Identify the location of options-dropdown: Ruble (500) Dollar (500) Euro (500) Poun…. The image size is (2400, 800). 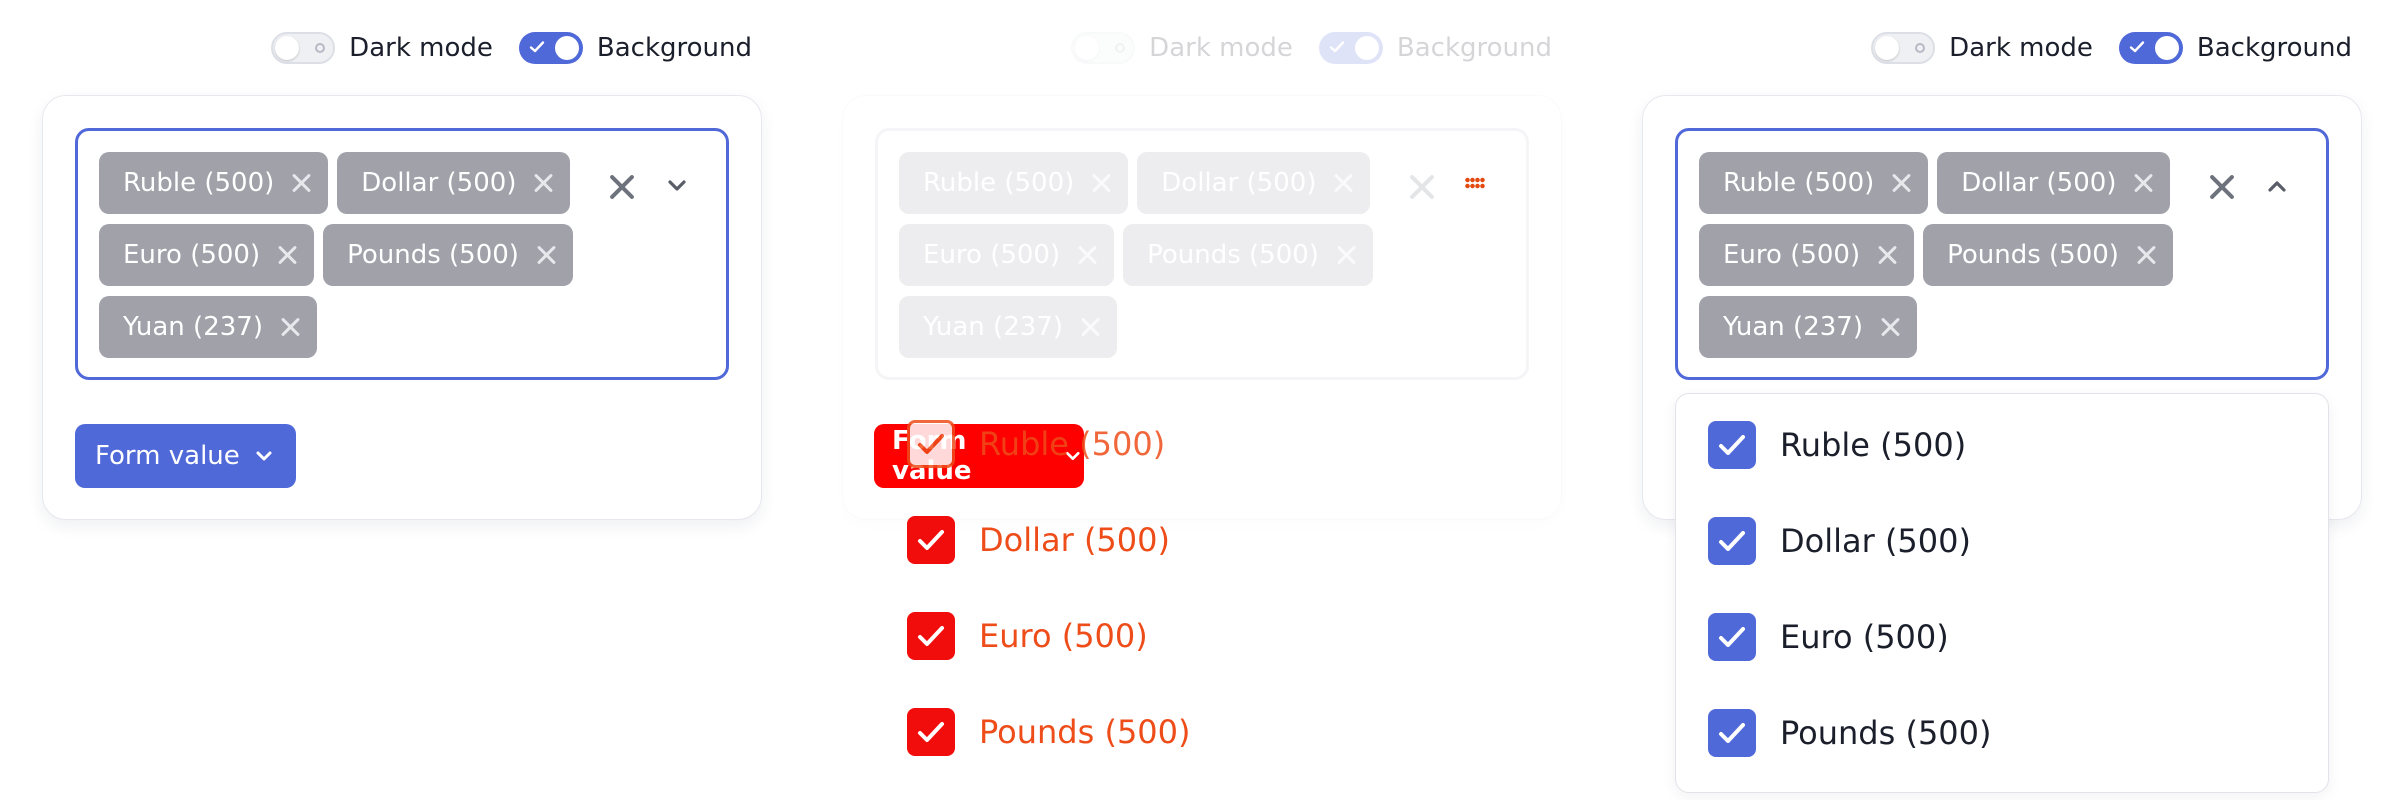
(2002, 593).